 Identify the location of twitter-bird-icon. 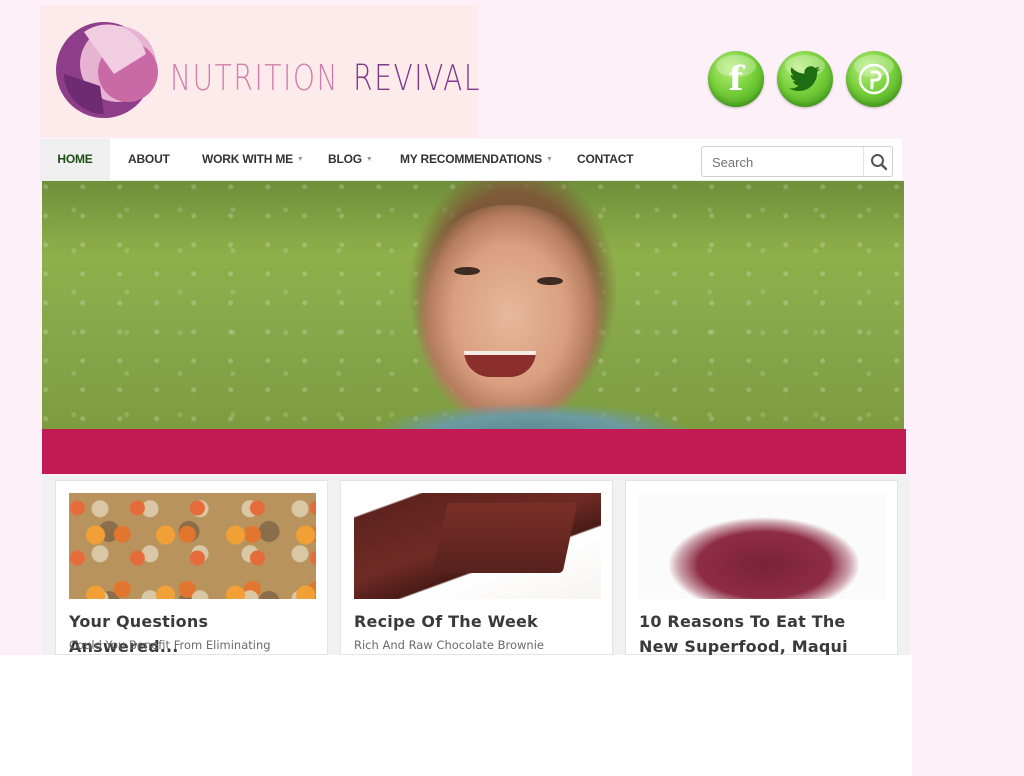
(804, 78).